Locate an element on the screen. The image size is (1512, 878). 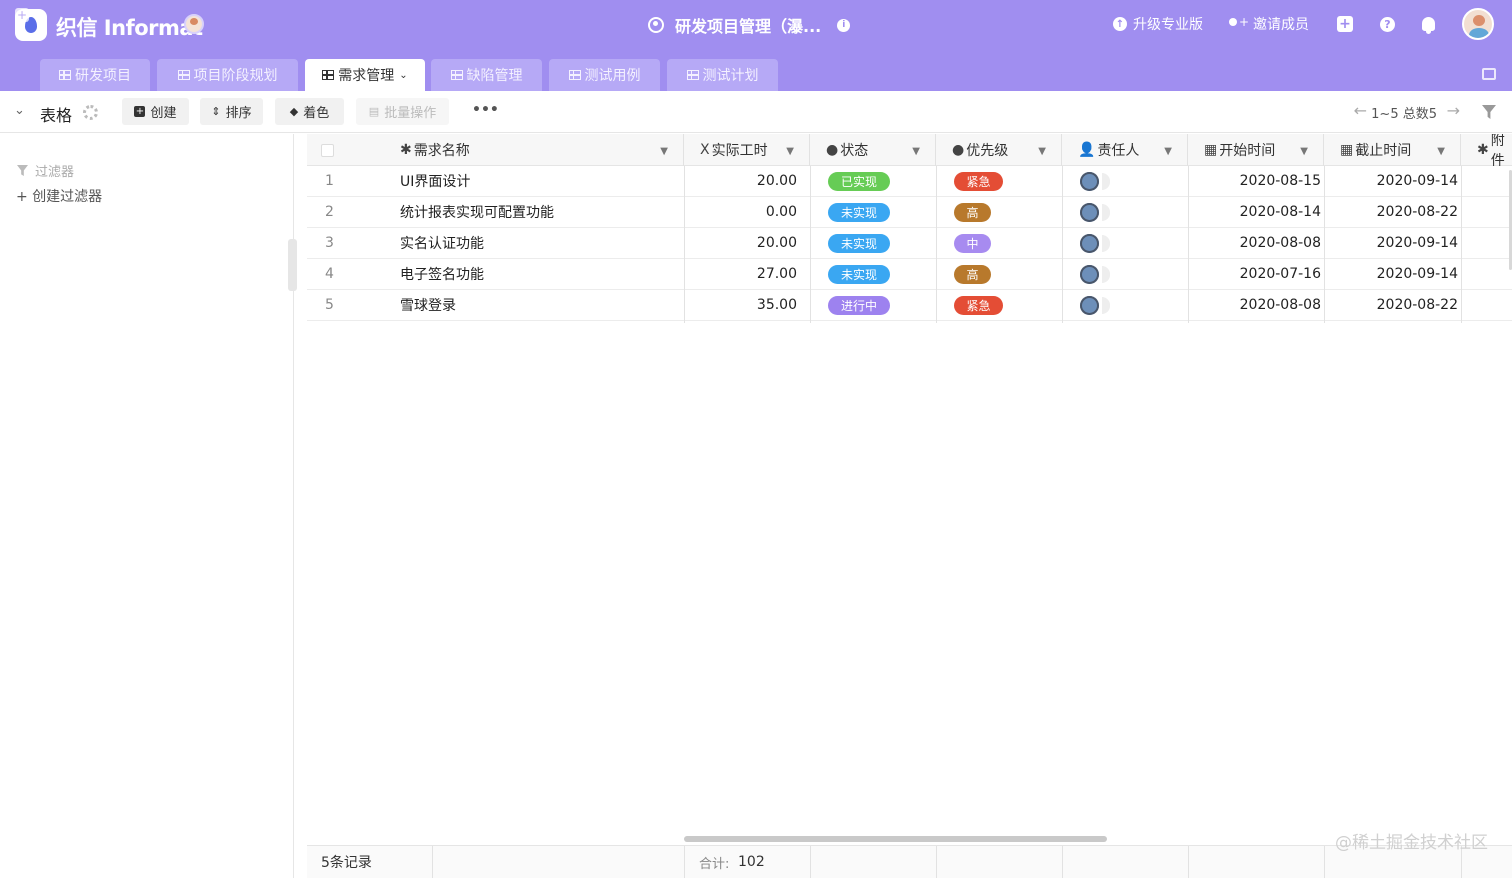
gear-icon is located at coordinates (90, 112).